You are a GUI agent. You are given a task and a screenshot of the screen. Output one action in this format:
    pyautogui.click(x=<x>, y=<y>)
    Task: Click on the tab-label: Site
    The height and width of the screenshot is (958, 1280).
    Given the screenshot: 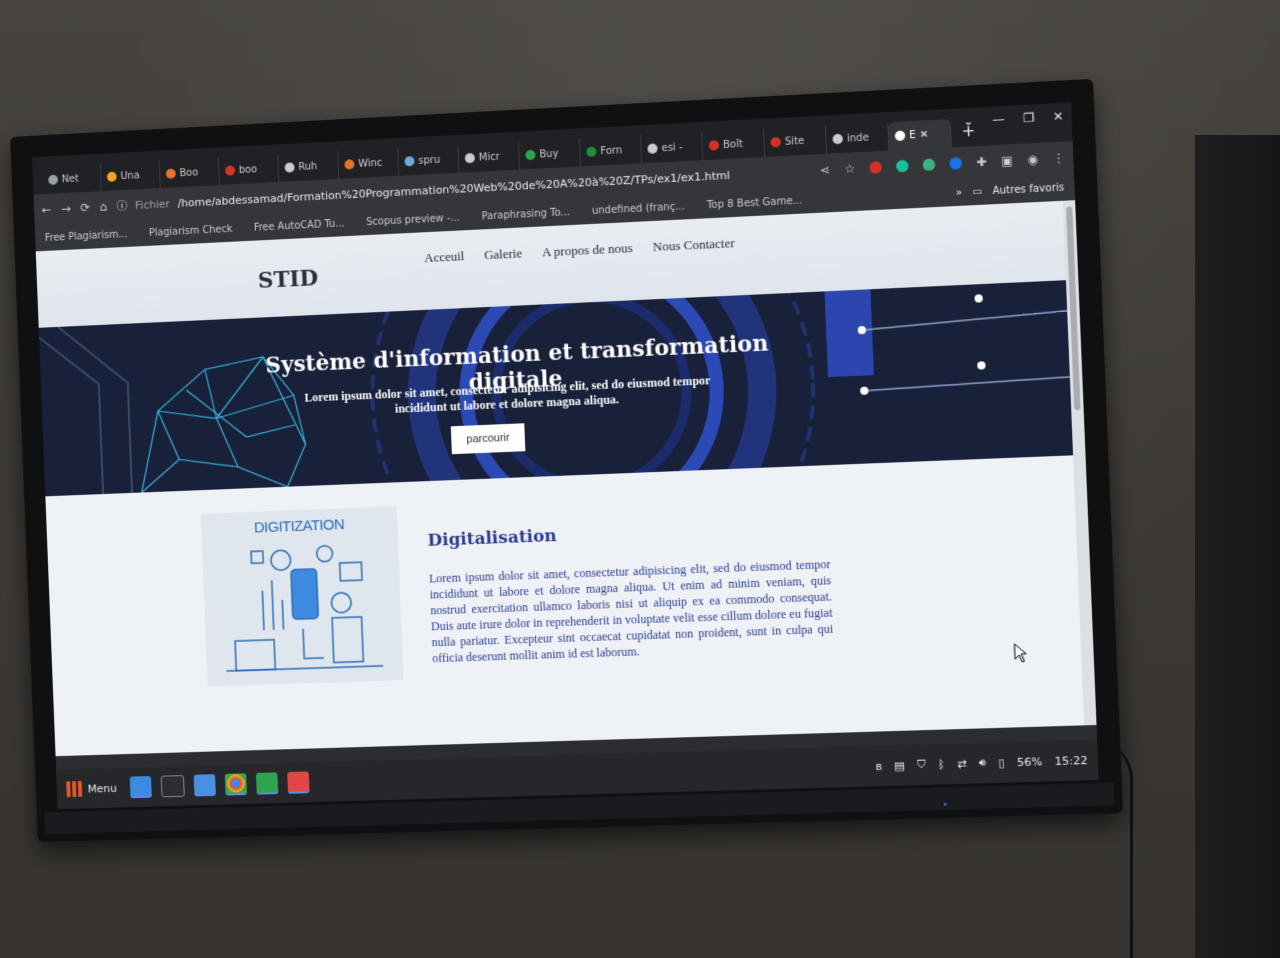 What is the action you would take?
    pyautogui.click(x=794, y=141)
    